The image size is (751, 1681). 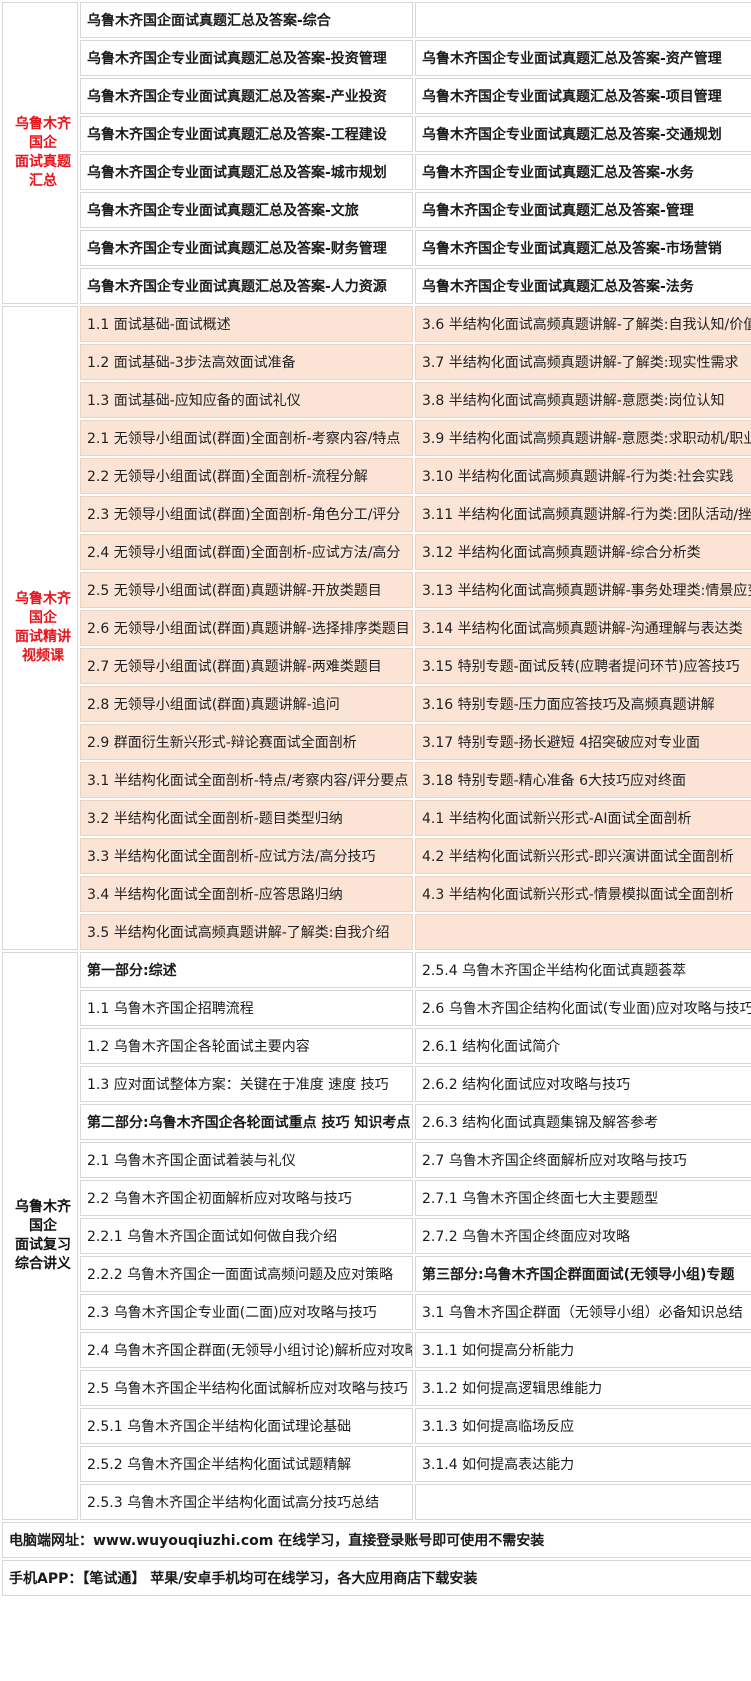 What do you see at coordinates (246, 172) in the screenshot?
I see `catalog-item-link: 乌鲁木齐国企专业面试真题汇总及答案-城市规划` at bounding box center [246, 172].